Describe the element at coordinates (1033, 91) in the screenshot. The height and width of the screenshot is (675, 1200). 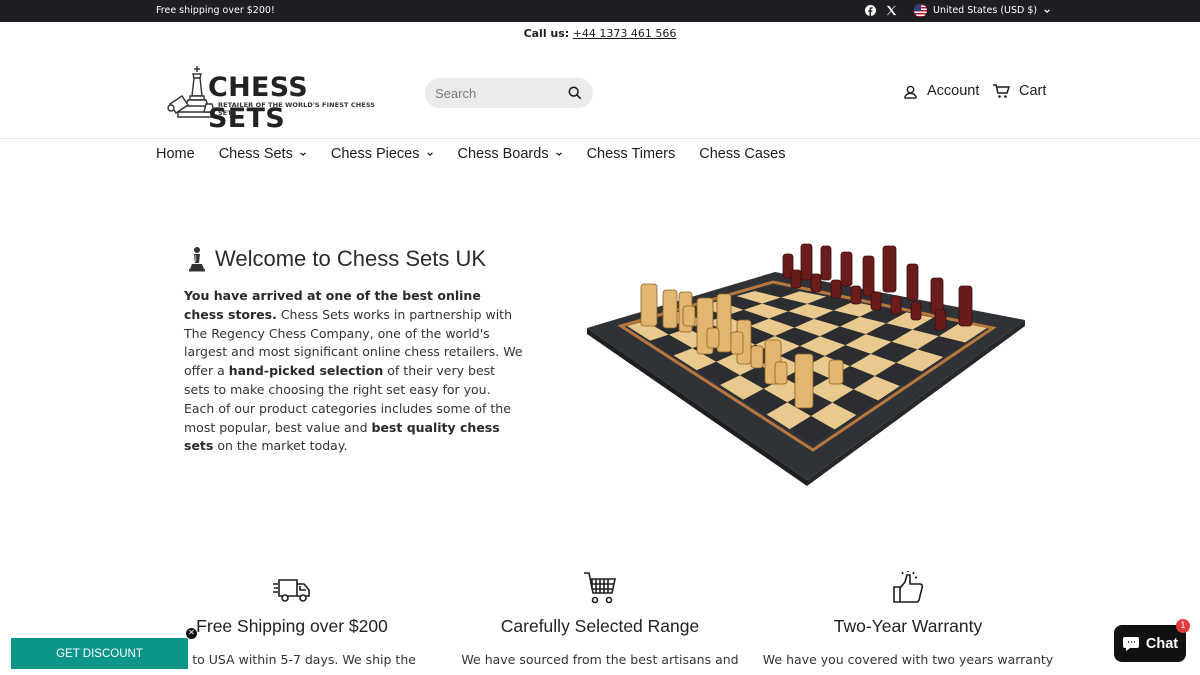
I see `cart-label: Cart` at that location.